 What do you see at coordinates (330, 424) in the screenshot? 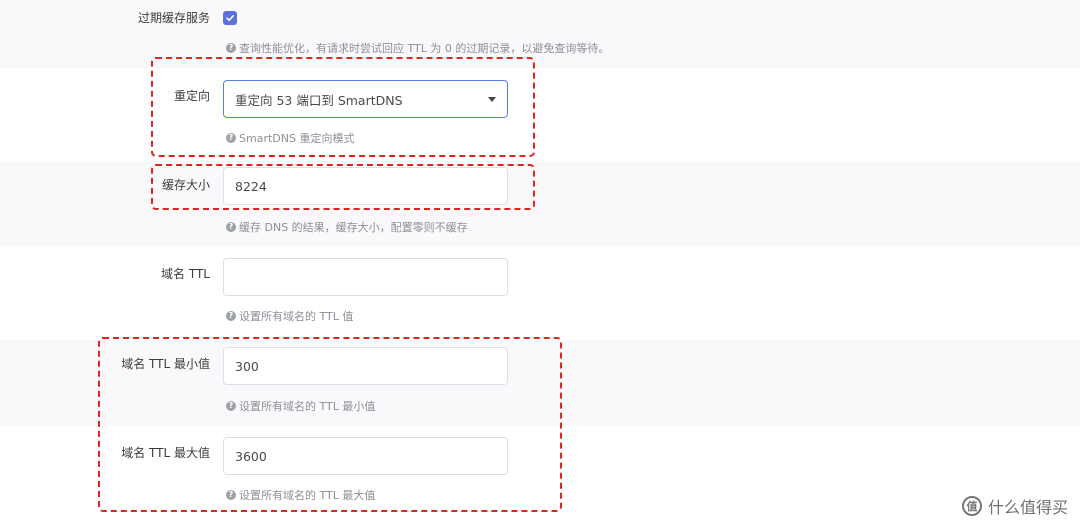
I see `highlight-box-ttl-min-max` at bounding box center [330, 424].